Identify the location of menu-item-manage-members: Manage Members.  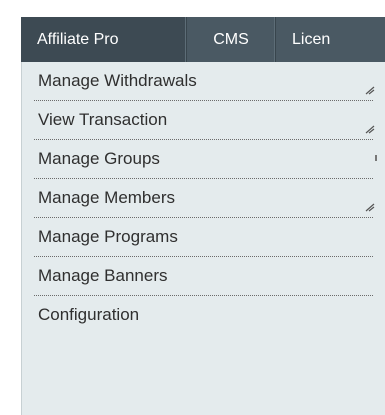
(204, 198).